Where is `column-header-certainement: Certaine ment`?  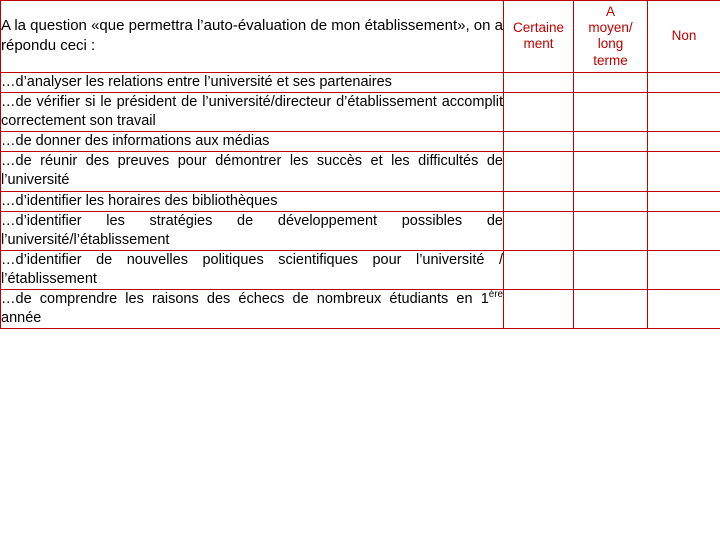
column-header-certainement: Certaine ment is located at coordinates (538, 36).